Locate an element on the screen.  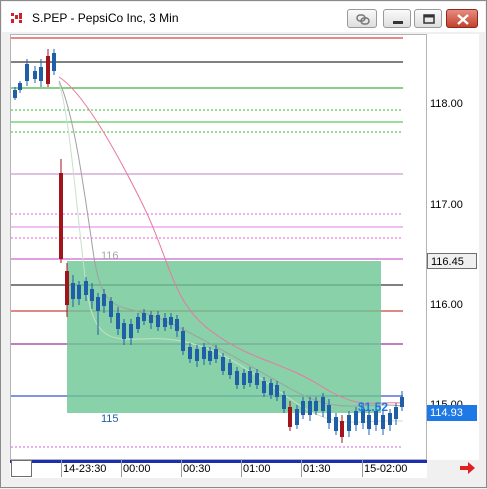
time-label: 00:00 is located at coordinates (137, 469).